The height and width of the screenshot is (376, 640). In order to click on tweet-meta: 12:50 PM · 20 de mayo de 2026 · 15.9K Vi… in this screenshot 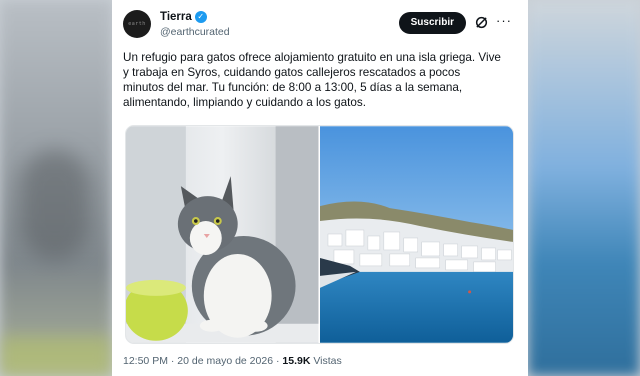, I will do `click(232, 361)`.